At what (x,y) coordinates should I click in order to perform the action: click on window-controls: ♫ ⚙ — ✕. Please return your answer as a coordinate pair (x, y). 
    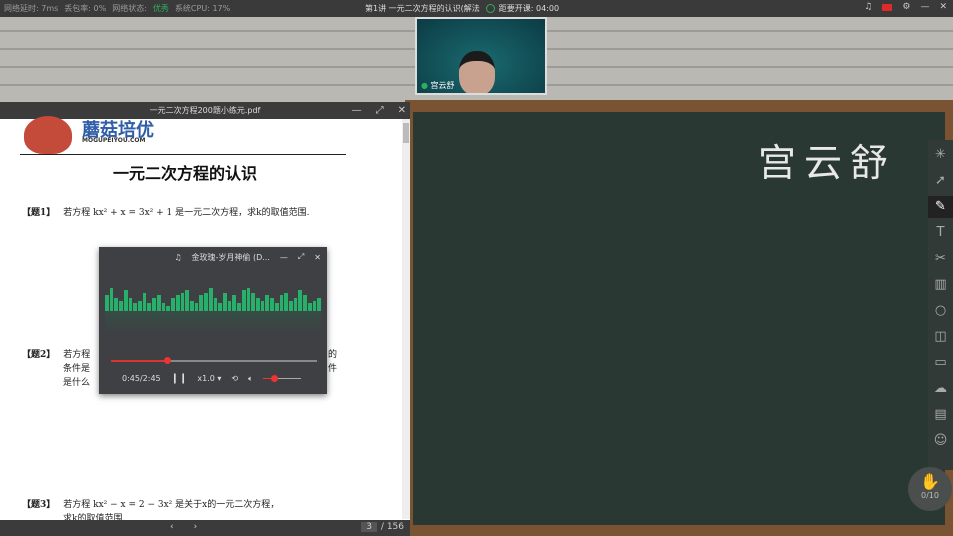
    Looking at the image, I should click on (905, 7).